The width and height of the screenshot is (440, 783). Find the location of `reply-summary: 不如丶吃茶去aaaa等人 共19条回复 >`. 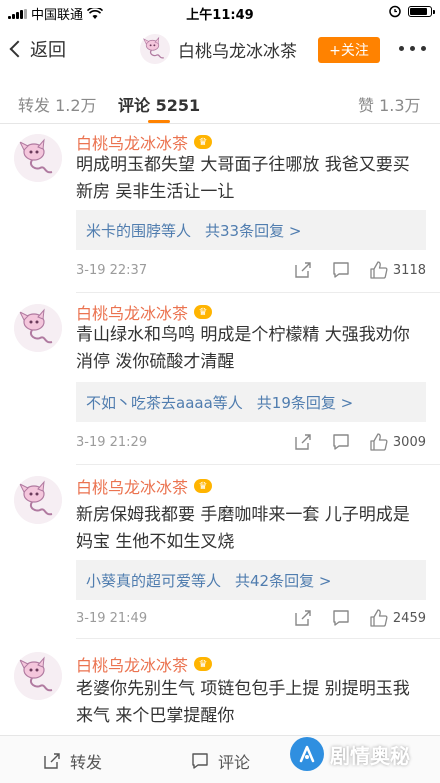

reply-summary: 不如丶吃茶去aaaa等人 共19条回复 > is located at coordinates (251, 402).